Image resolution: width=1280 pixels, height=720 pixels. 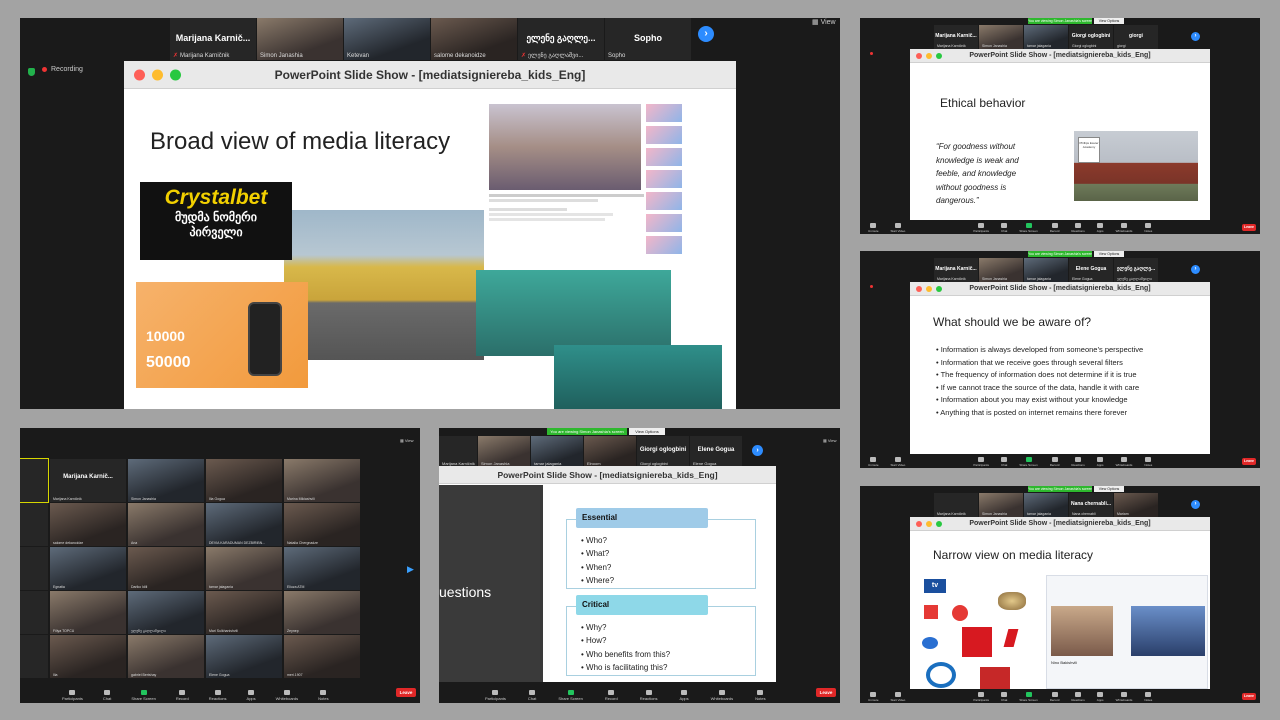 I want to click on participant-tile: Ana, so click(x=166, y=524).